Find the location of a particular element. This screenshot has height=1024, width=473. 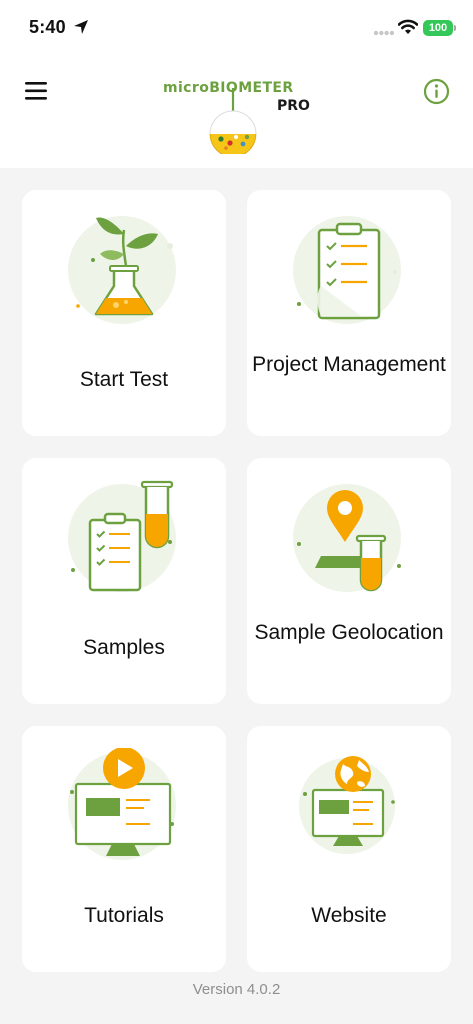

info-icon is located at coordinates (436, 91).